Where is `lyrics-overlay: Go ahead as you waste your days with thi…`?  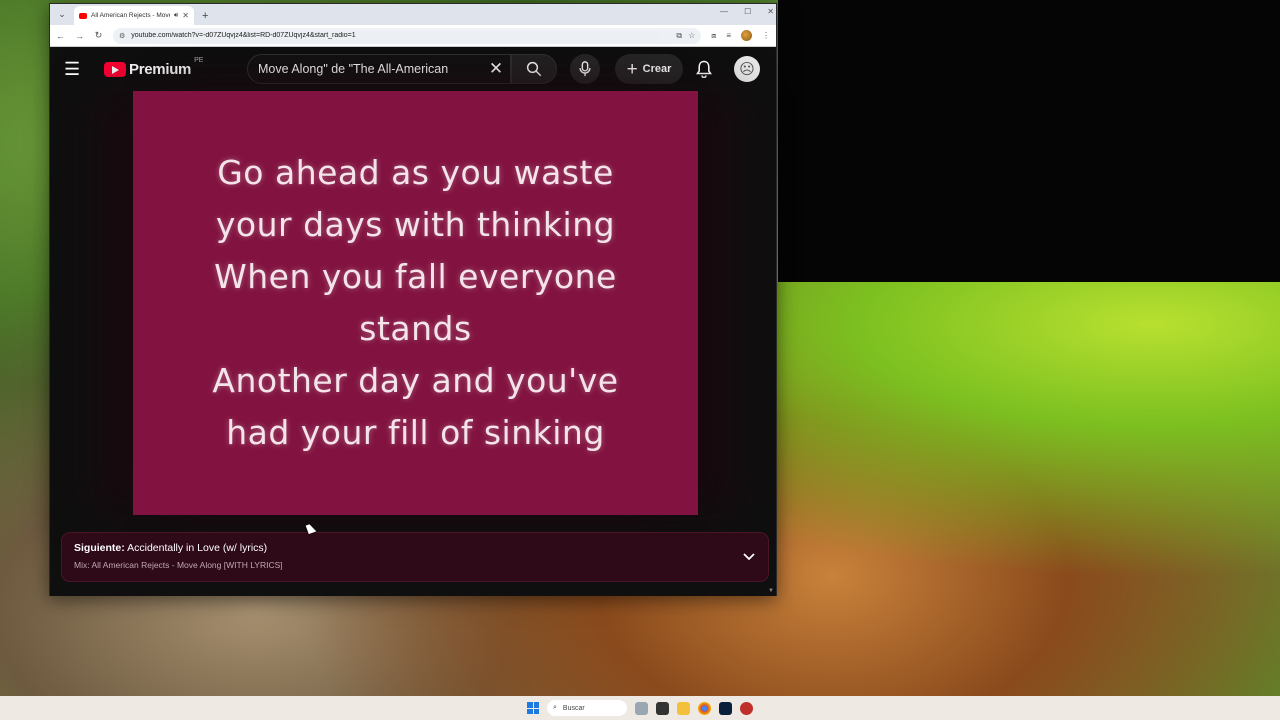 lyrics-overlay: Go ahead as you waste your days with thi… is located at coordinates (415, 303).